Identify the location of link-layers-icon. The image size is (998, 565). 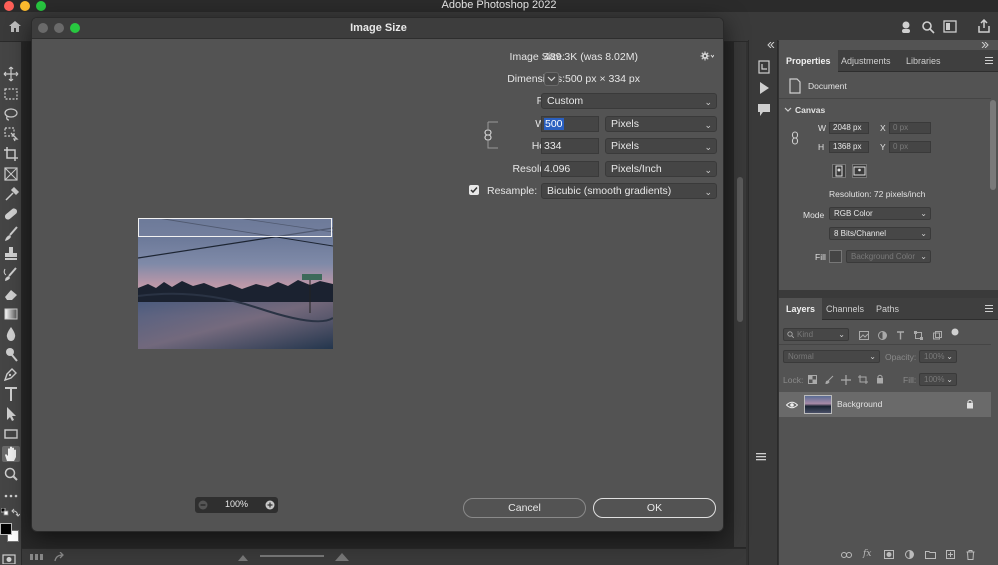
(846, 555).